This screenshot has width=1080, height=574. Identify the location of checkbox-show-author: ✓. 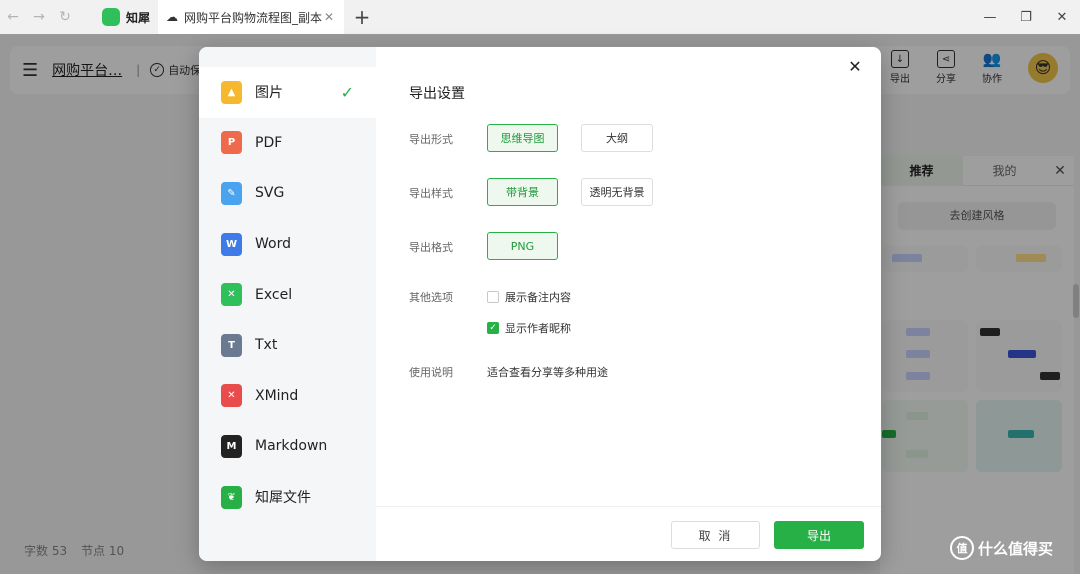
(493, 328).